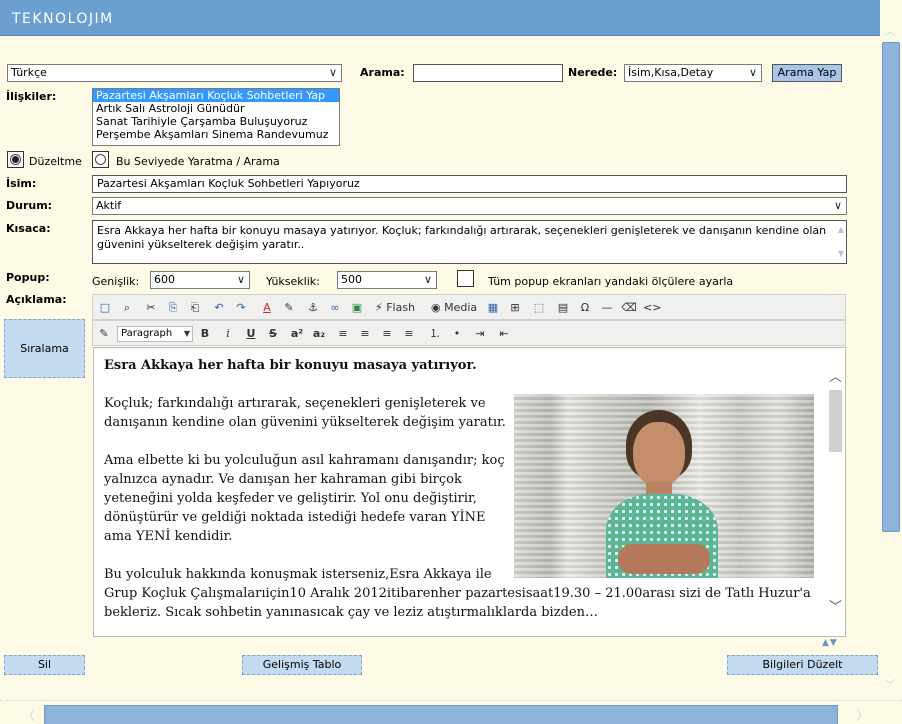  What do you see at coordinates (802, 665) in the screenshot?
I see `save-button: Bilgileri Düzelt` at bounding box center [802, 665].